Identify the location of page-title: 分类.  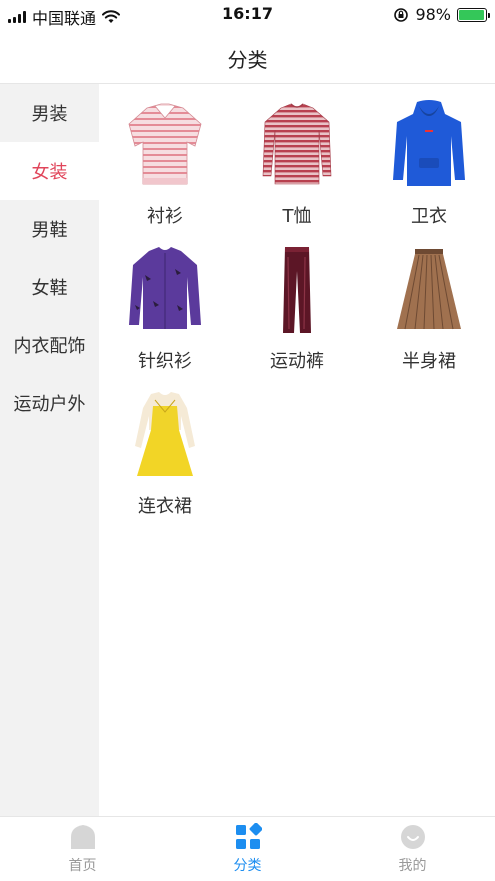
(247, 60).